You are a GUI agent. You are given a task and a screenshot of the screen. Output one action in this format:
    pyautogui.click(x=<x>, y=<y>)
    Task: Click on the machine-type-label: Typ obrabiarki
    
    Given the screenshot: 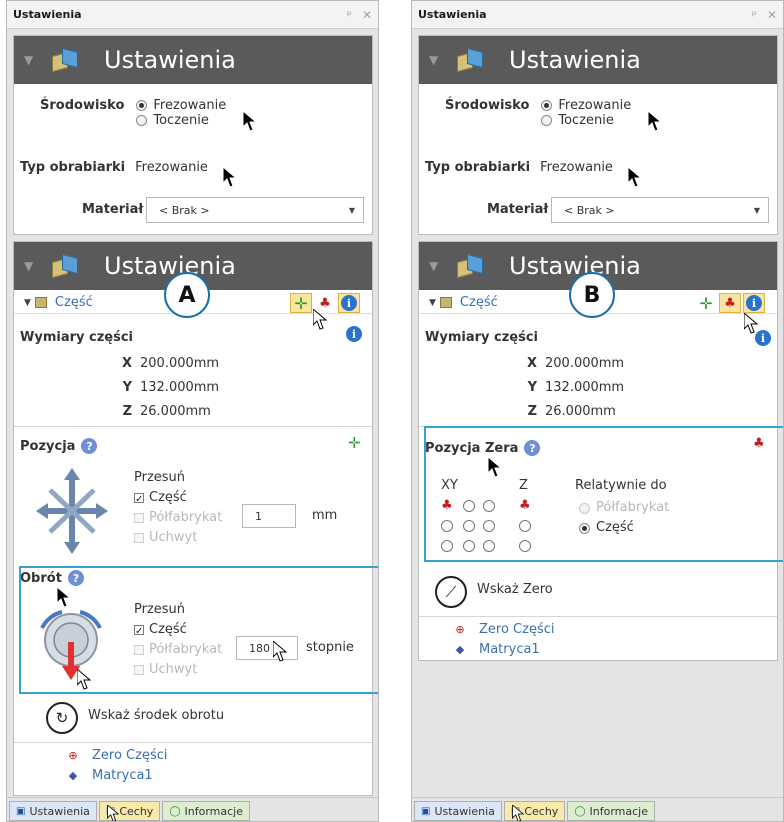 What is the action you would take?
    pyautogui.click(x=73, y=167)
    